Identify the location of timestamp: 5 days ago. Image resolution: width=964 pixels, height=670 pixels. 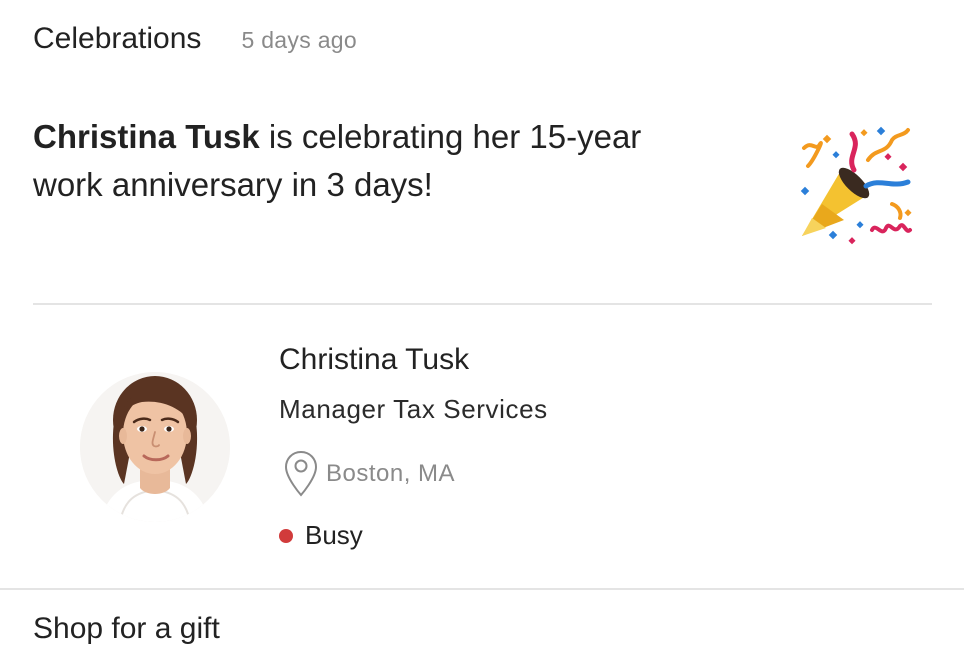
(299, 40).